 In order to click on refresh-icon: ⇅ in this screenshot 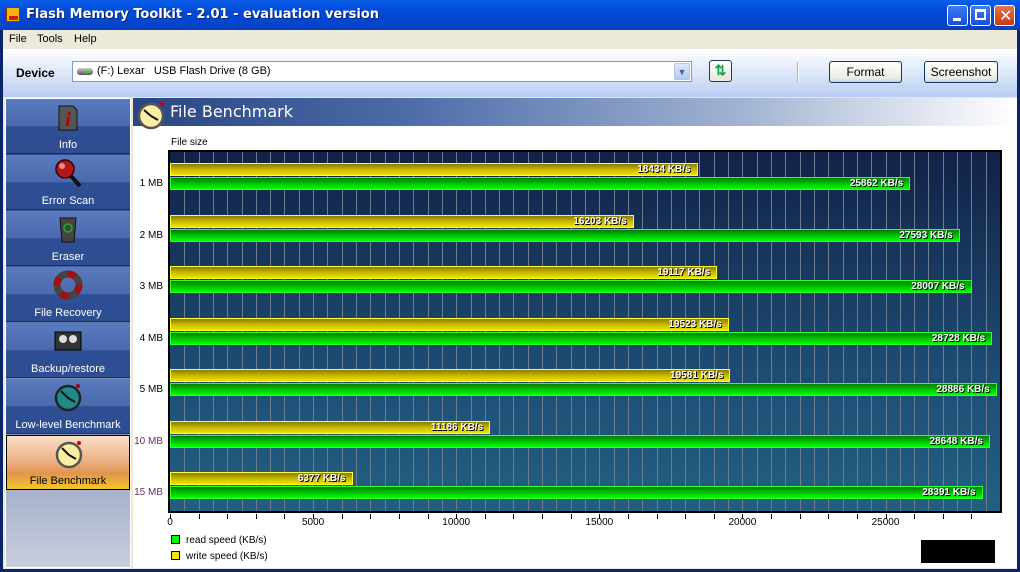, I will do `click(720, 70)`.